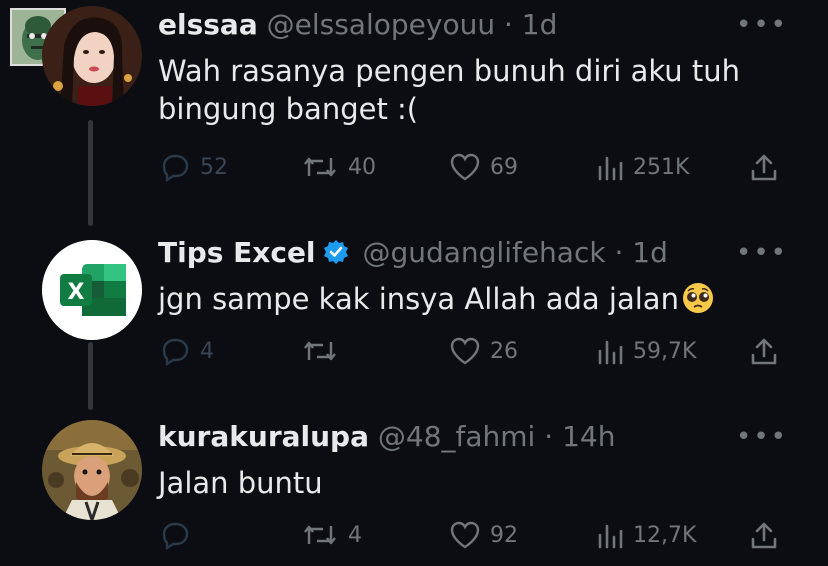 Image resolution: width=828 pixels, height=566 pixels. I want to click on timestamp: 14h, so click(588, 436).